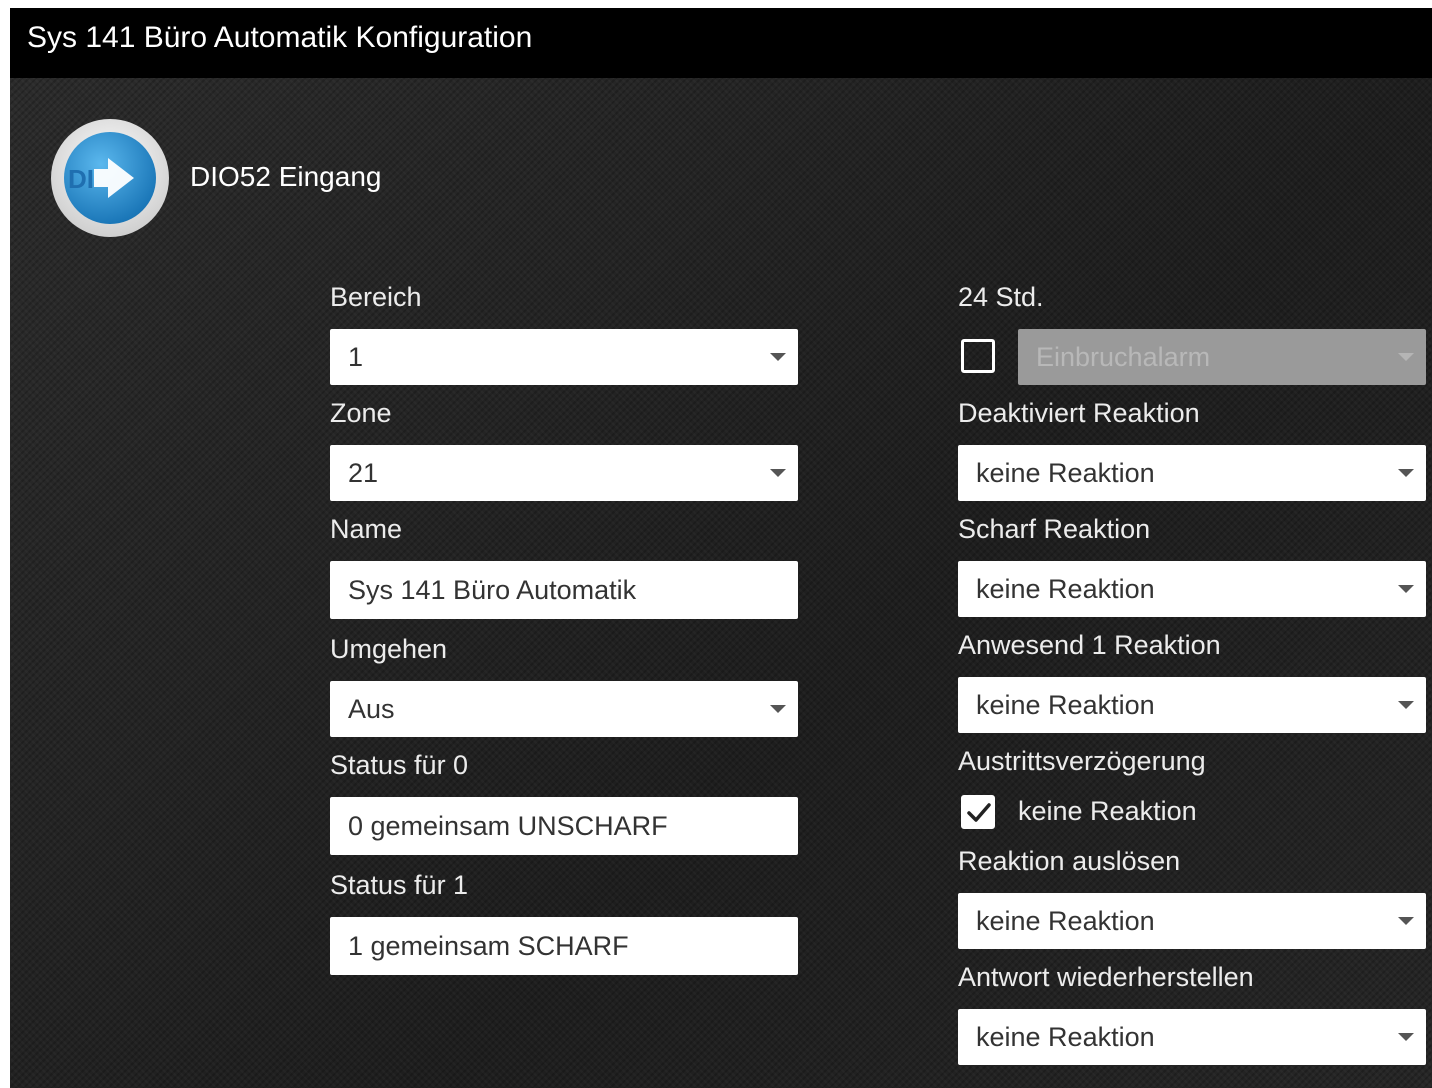 Image resolution: width=1432 pixels, height=1088 pixels. I want to click on std24-label: 24 Std., so click(1001, 297).